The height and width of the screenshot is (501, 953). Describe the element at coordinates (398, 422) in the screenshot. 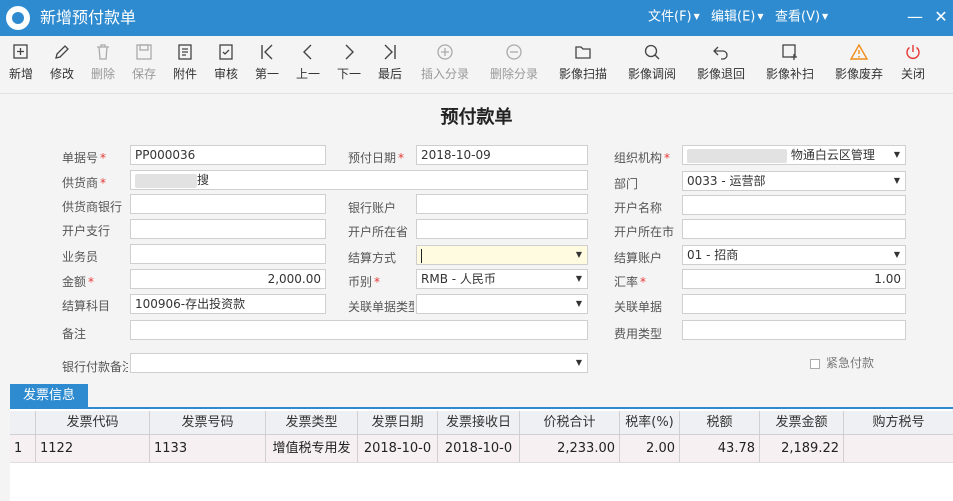

I see `col-header: 发票日期` at that location.